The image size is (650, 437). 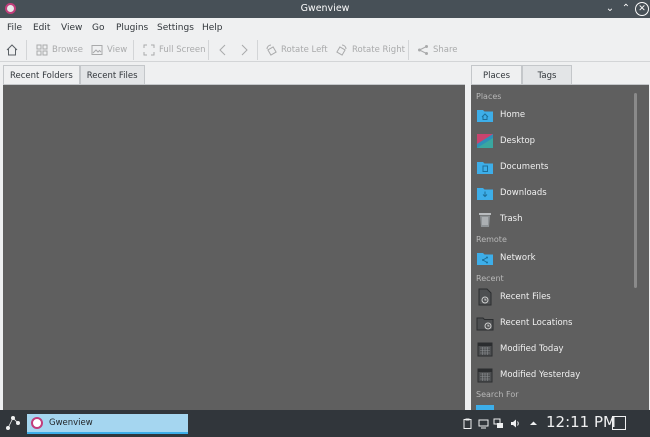 What do you see at coordinates (485, 220) in the screenshot?
I see `trash-icon` at bounding box center [485, 220].